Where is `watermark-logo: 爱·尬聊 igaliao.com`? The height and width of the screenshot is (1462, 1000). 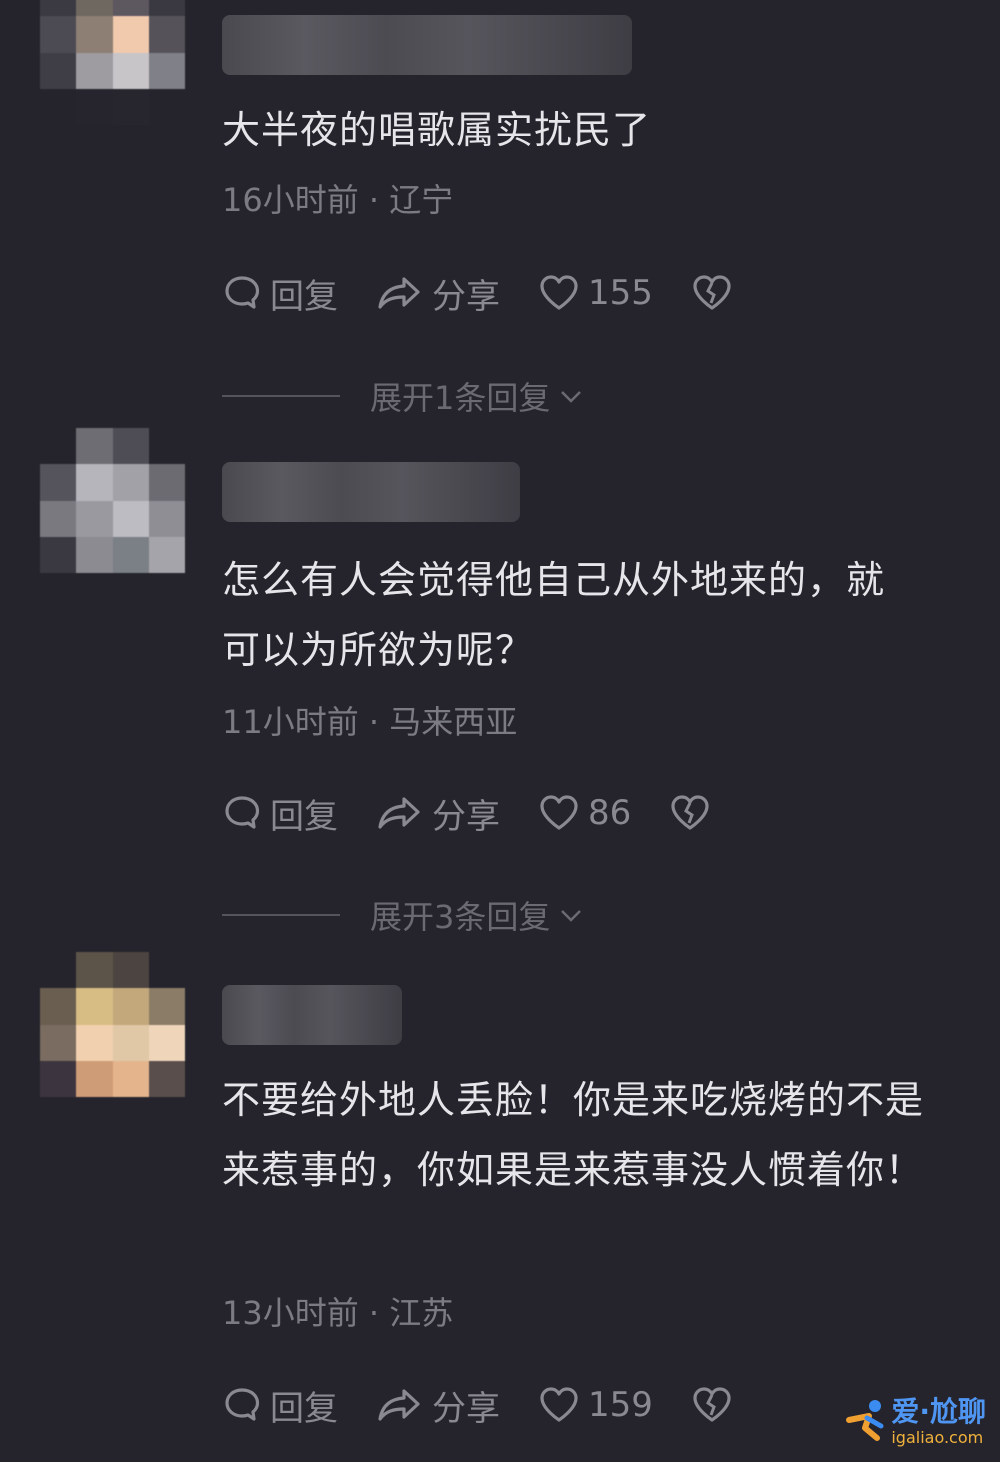
watermark-logo: 爱·尬聊 igaliao.com is located at coordinates (913, 1422).